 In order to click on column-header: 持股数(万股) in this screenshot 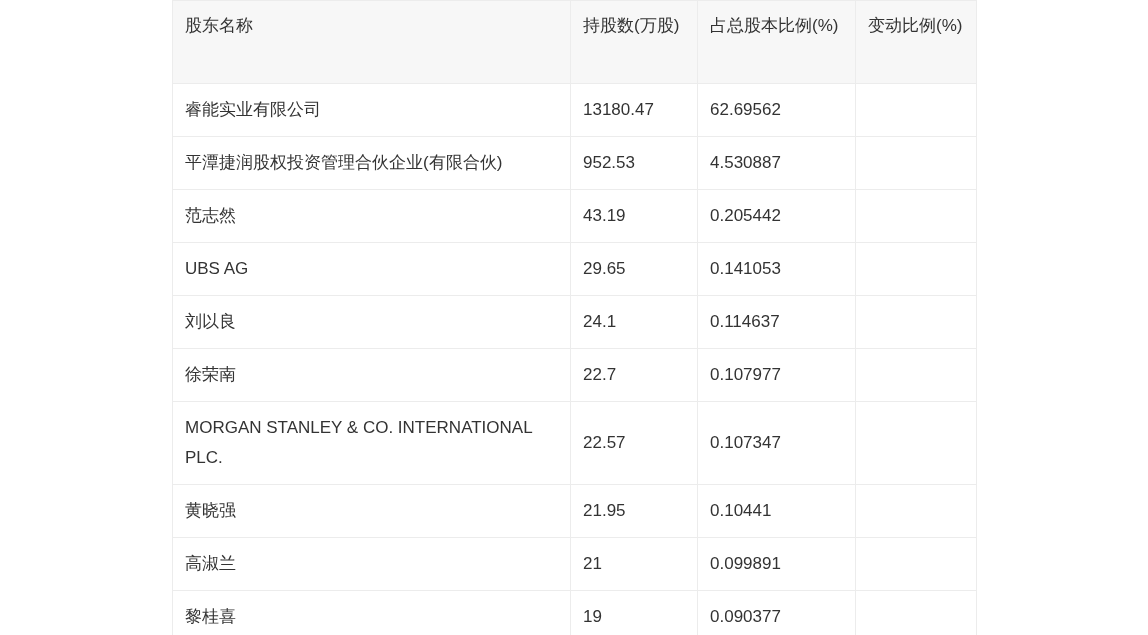, I will do `click(634, 42)`.